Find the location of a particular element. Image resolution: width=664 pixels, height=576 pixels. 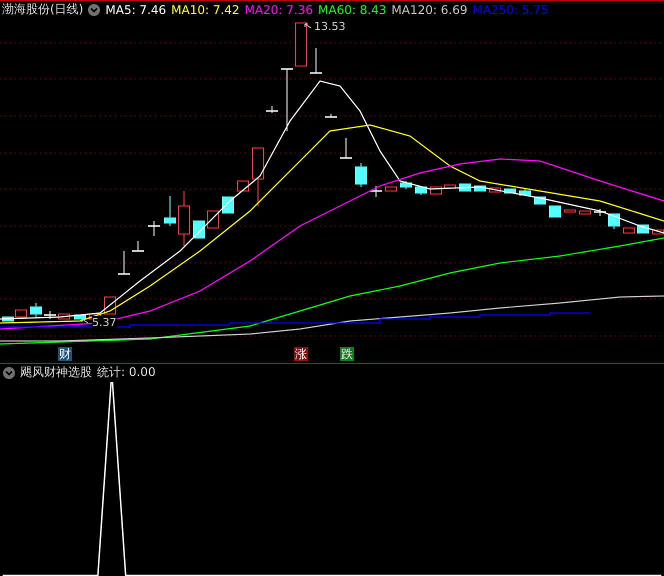

signal-marker: 跌 is located at coordinates (347, 353).